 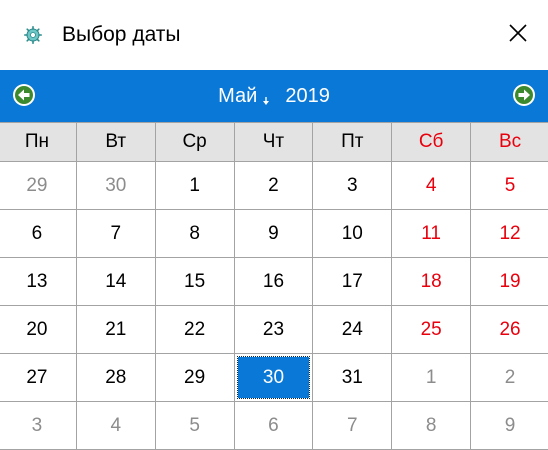 I want to click on day-cell: 28, so click(x=115, y=377).